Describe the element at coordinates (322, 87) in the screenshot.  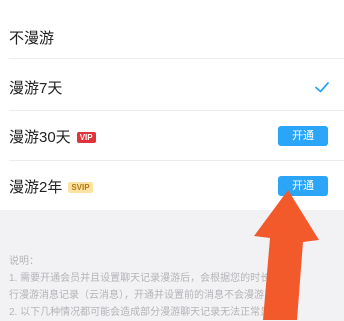
I see `checkmark-icon` at that location.